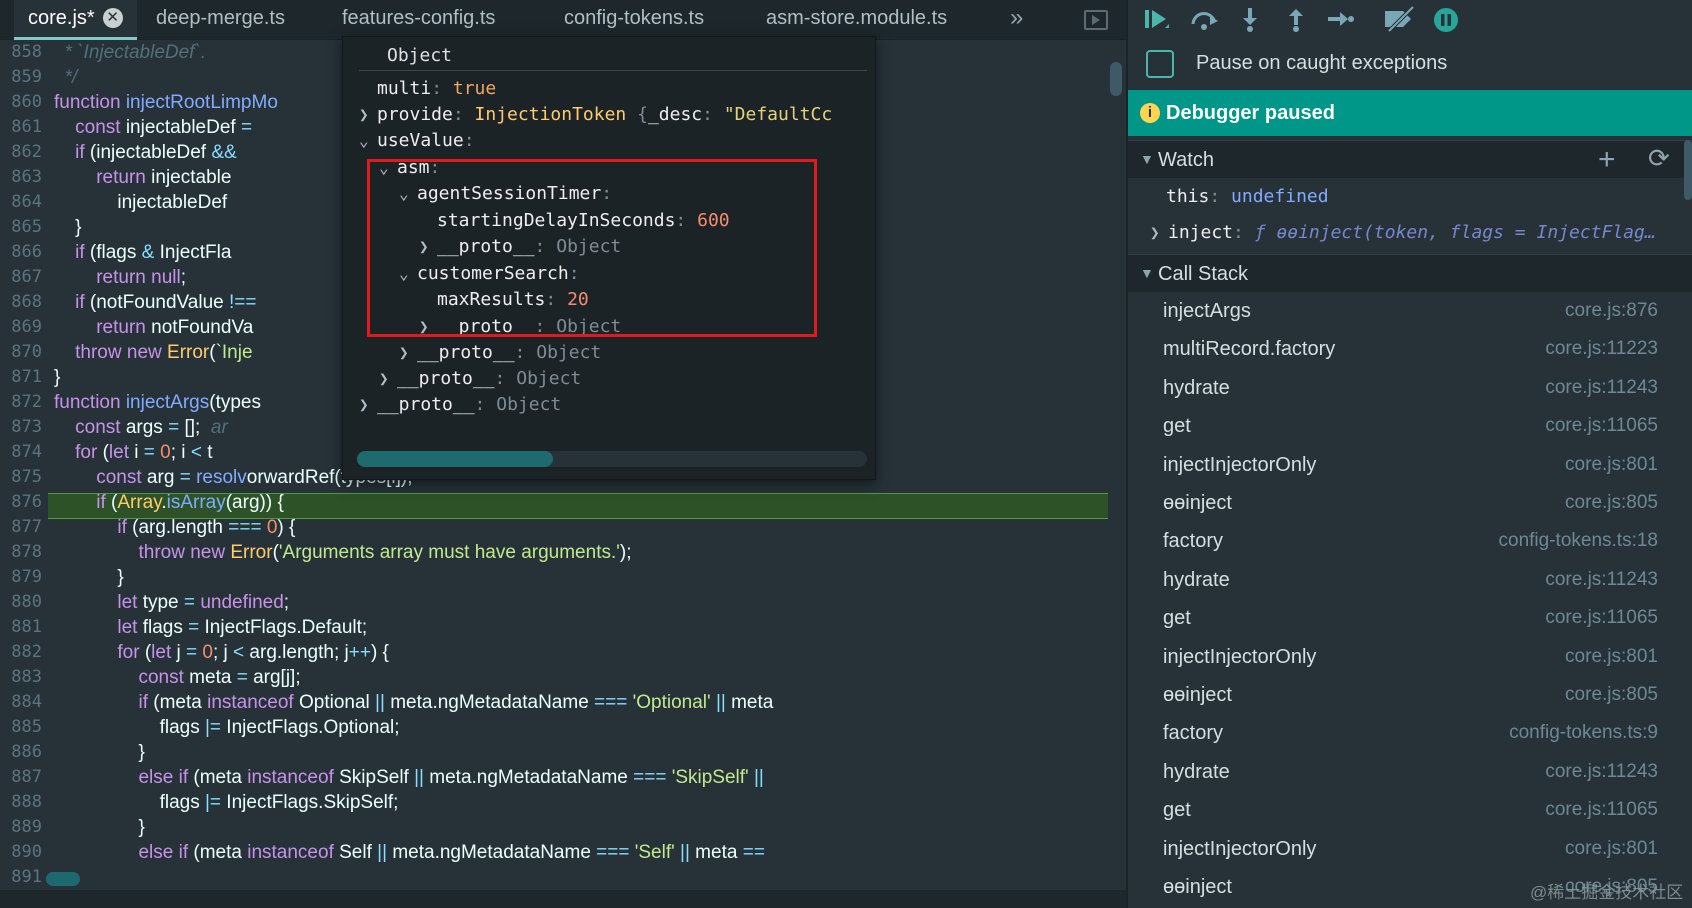 The image size is (1692, 908). What do you see at coordinates (1096, 20) in the screenshot?
I see `toggle-sidebar-icon` at bounding box center [1096, 20].